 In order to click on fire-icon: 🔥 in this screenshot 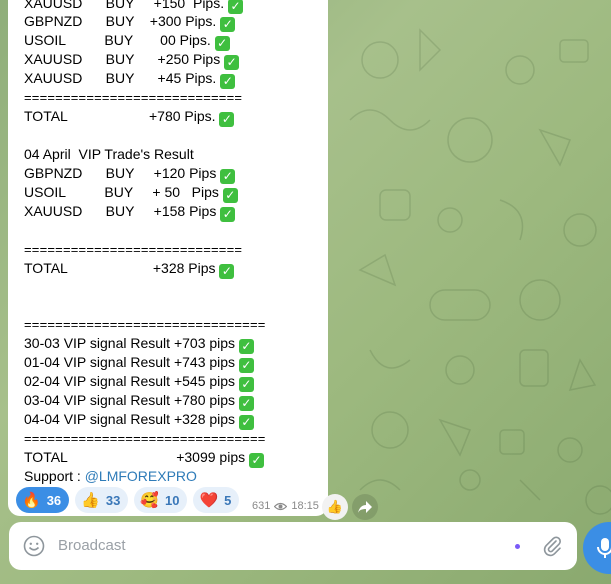, I will do `click(31, 500)`.